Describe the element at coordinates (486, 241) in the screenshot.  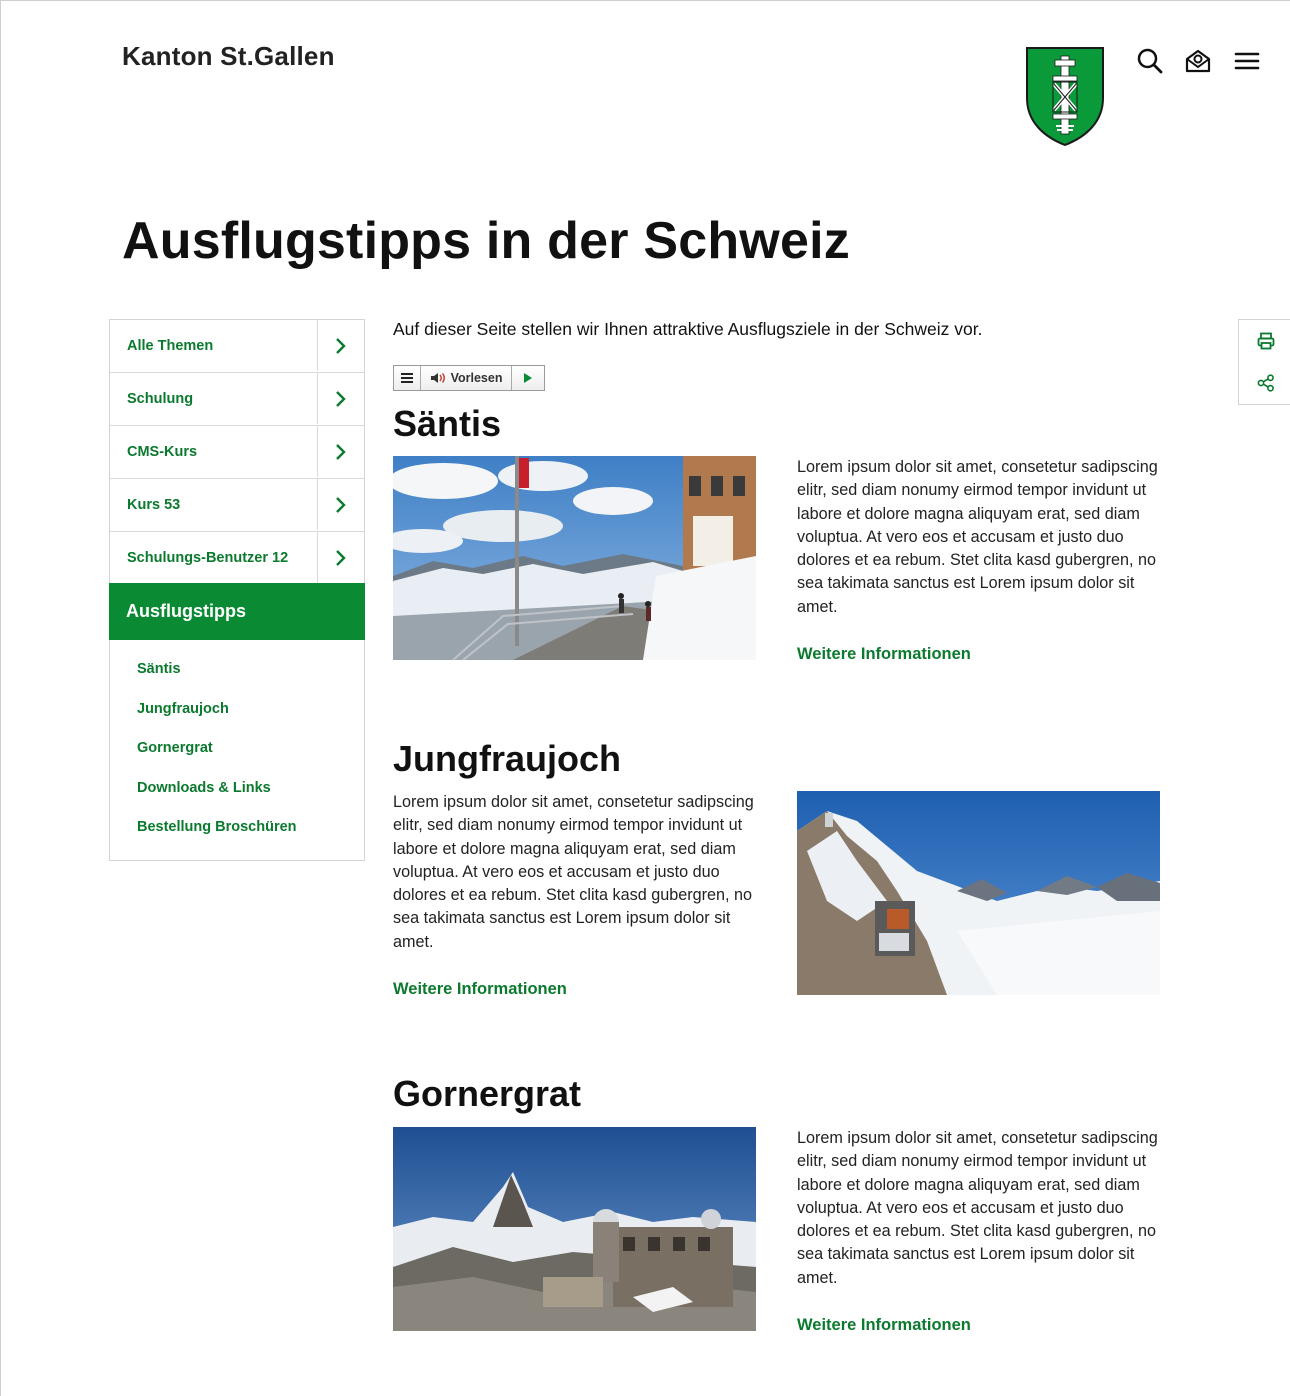
I see `page-title: Ausflugstipps in der Schweiz` at that location.